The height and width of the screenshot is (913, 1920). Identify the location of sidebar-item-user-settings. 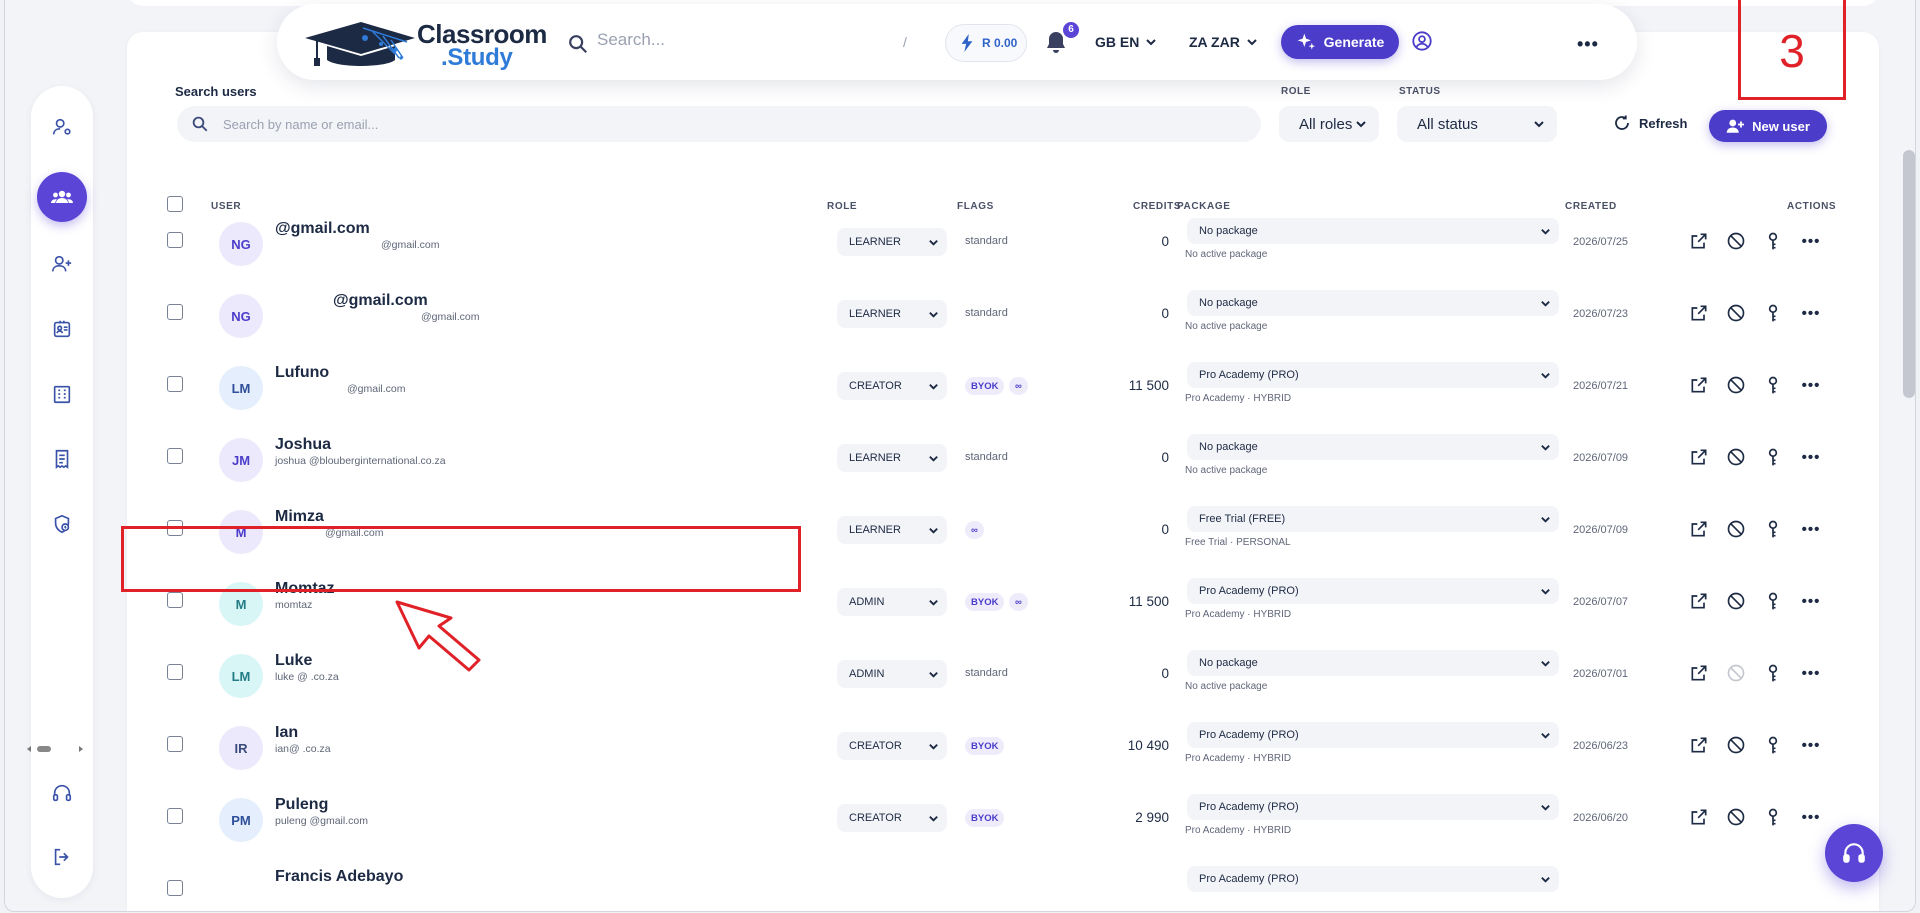
(62, 127).